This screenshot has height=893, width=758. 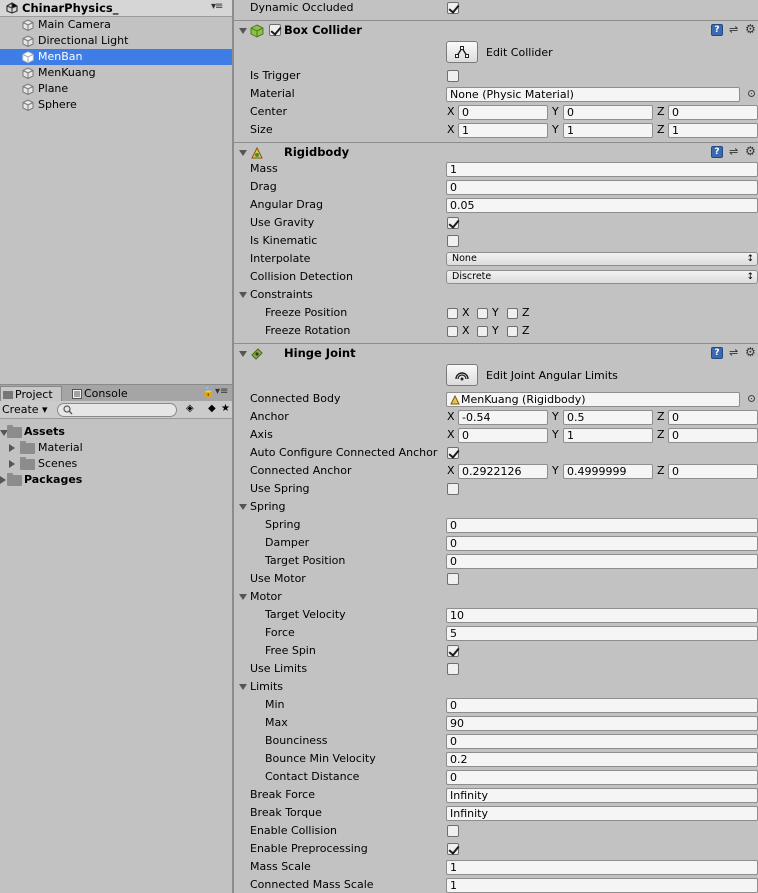 What do you see at coordinates (593, 94) in the screenshot?
I see `material-field: None (Physic Material)` at bounding box center [593, 94].